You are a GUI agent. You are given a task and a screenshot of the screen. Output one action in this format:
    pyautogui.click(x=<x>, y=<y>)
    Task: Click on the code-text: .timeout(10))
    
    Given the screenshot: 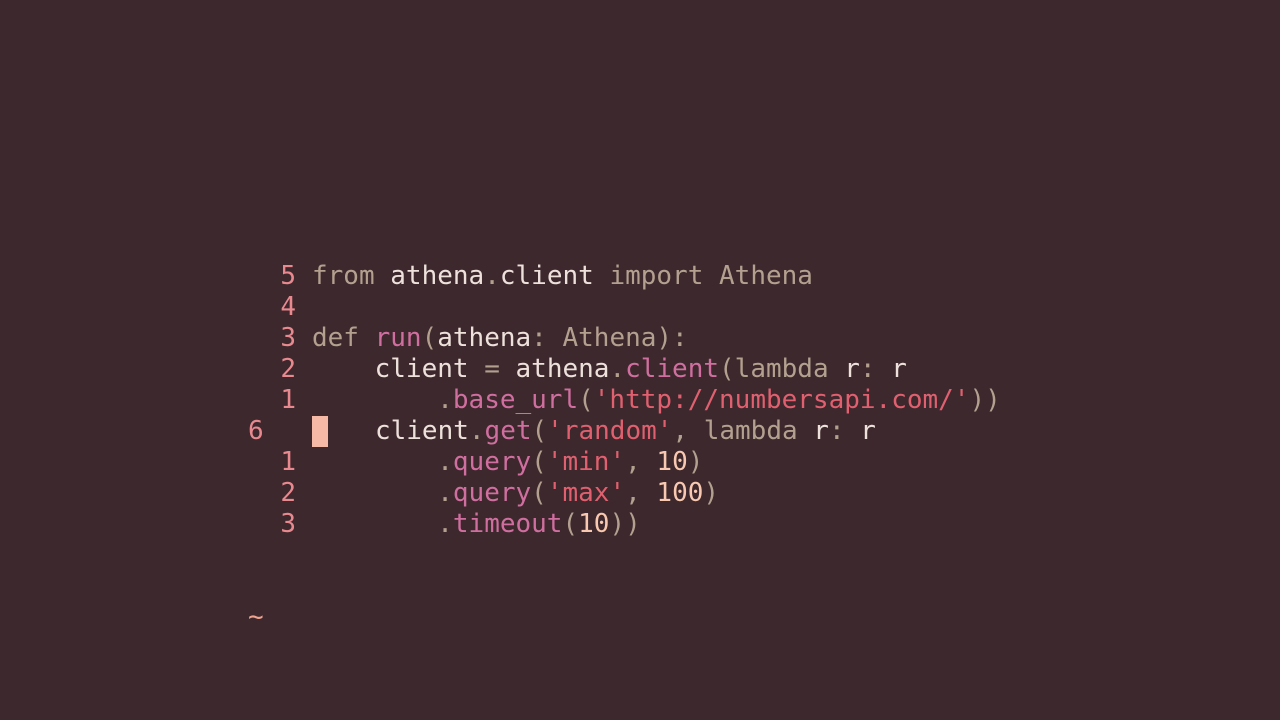 What is the action you would take?
    pyautogui.click(x=476, y=524)
    